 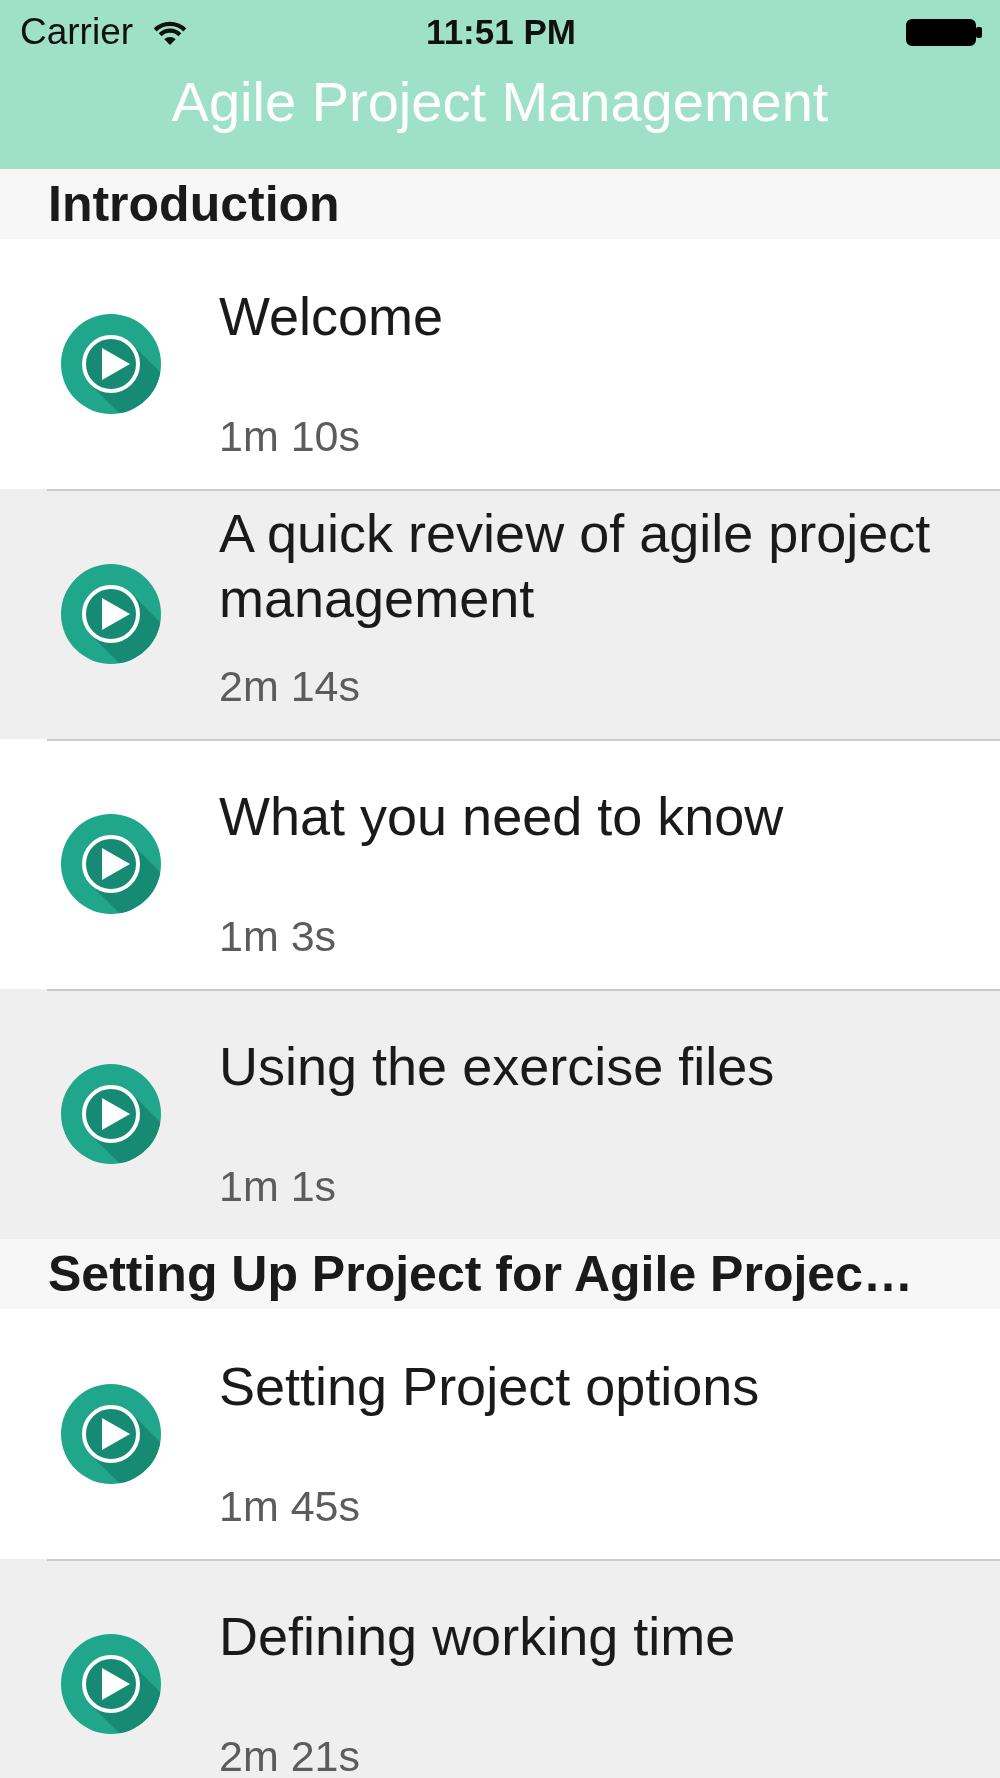 What do you see at coordinates (278, 936) in the screenshot?
I see `lesson-duration: 1m 3s` at bounding box center [278, 936].